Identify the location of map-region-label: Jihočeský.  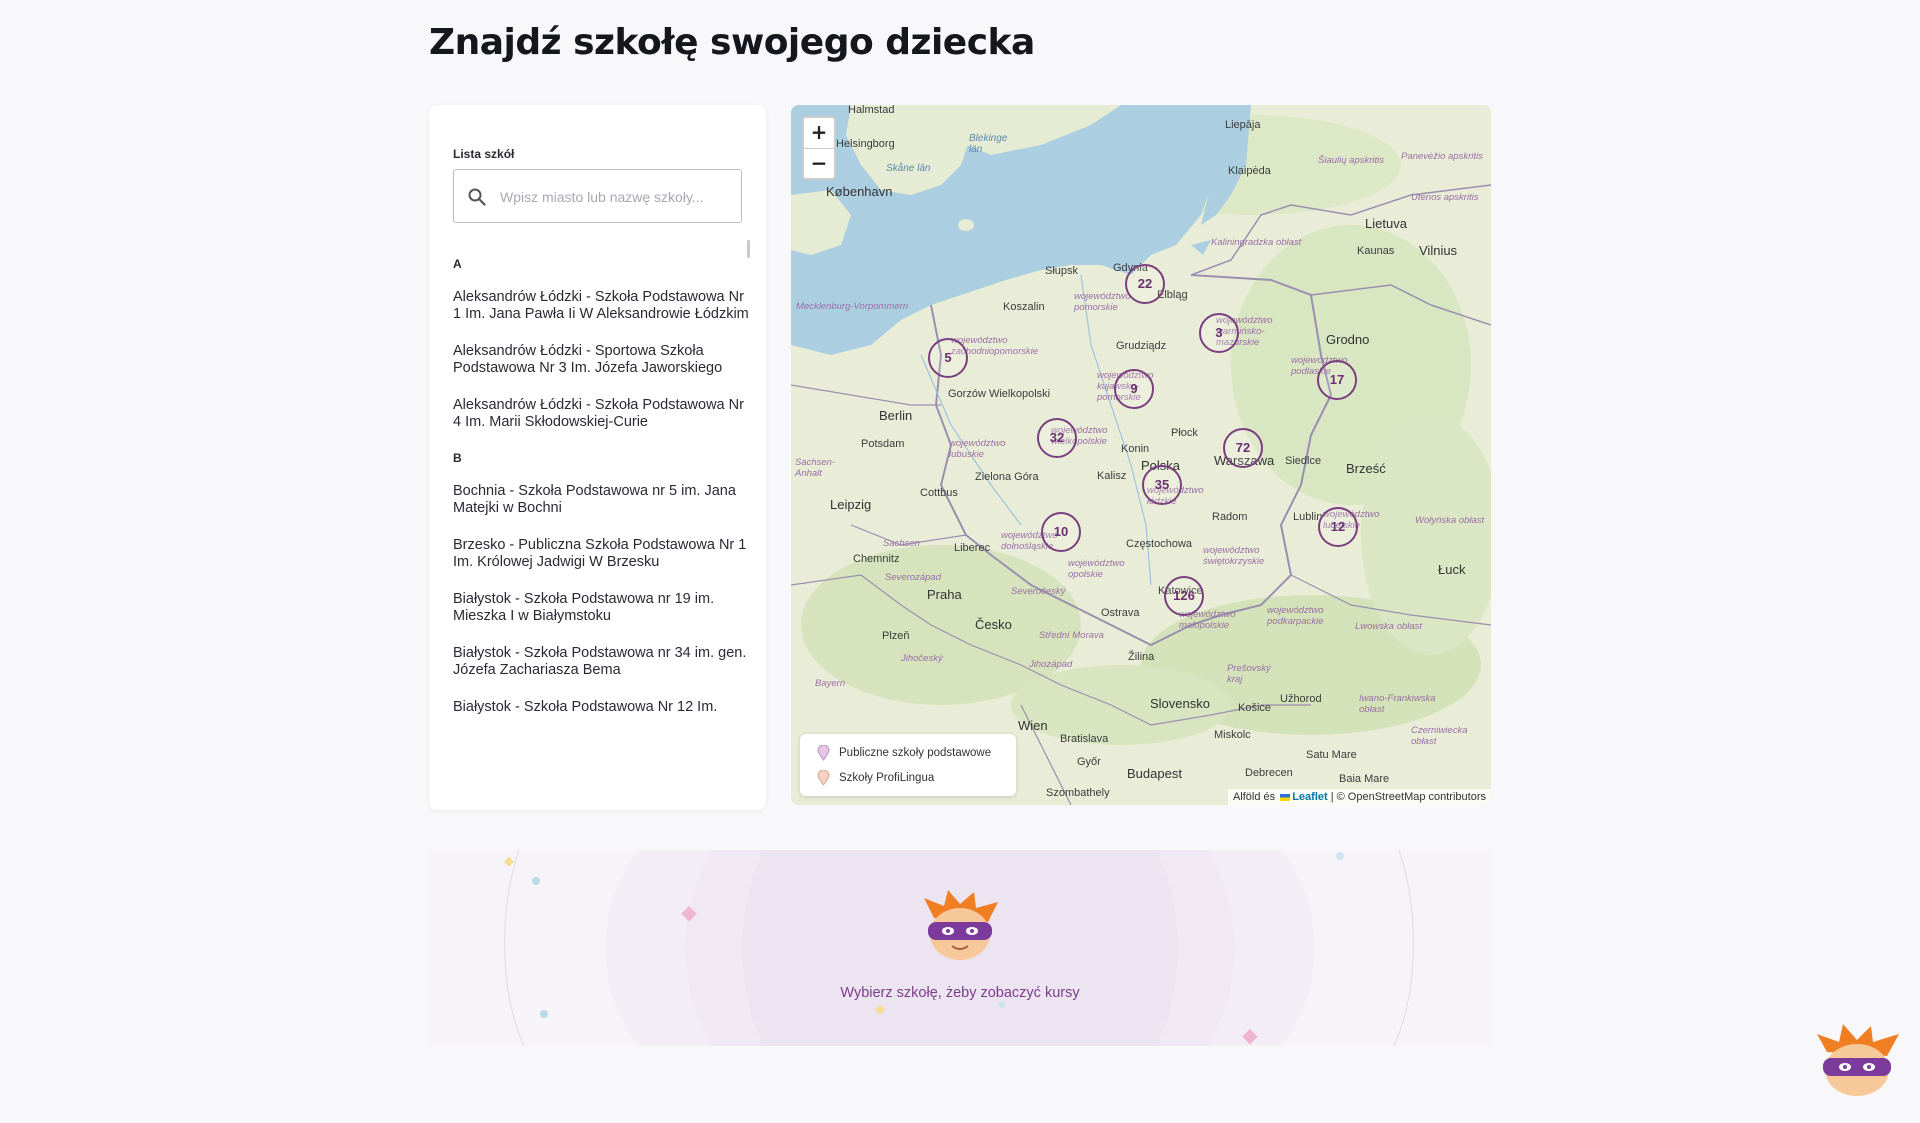
(922, 658).